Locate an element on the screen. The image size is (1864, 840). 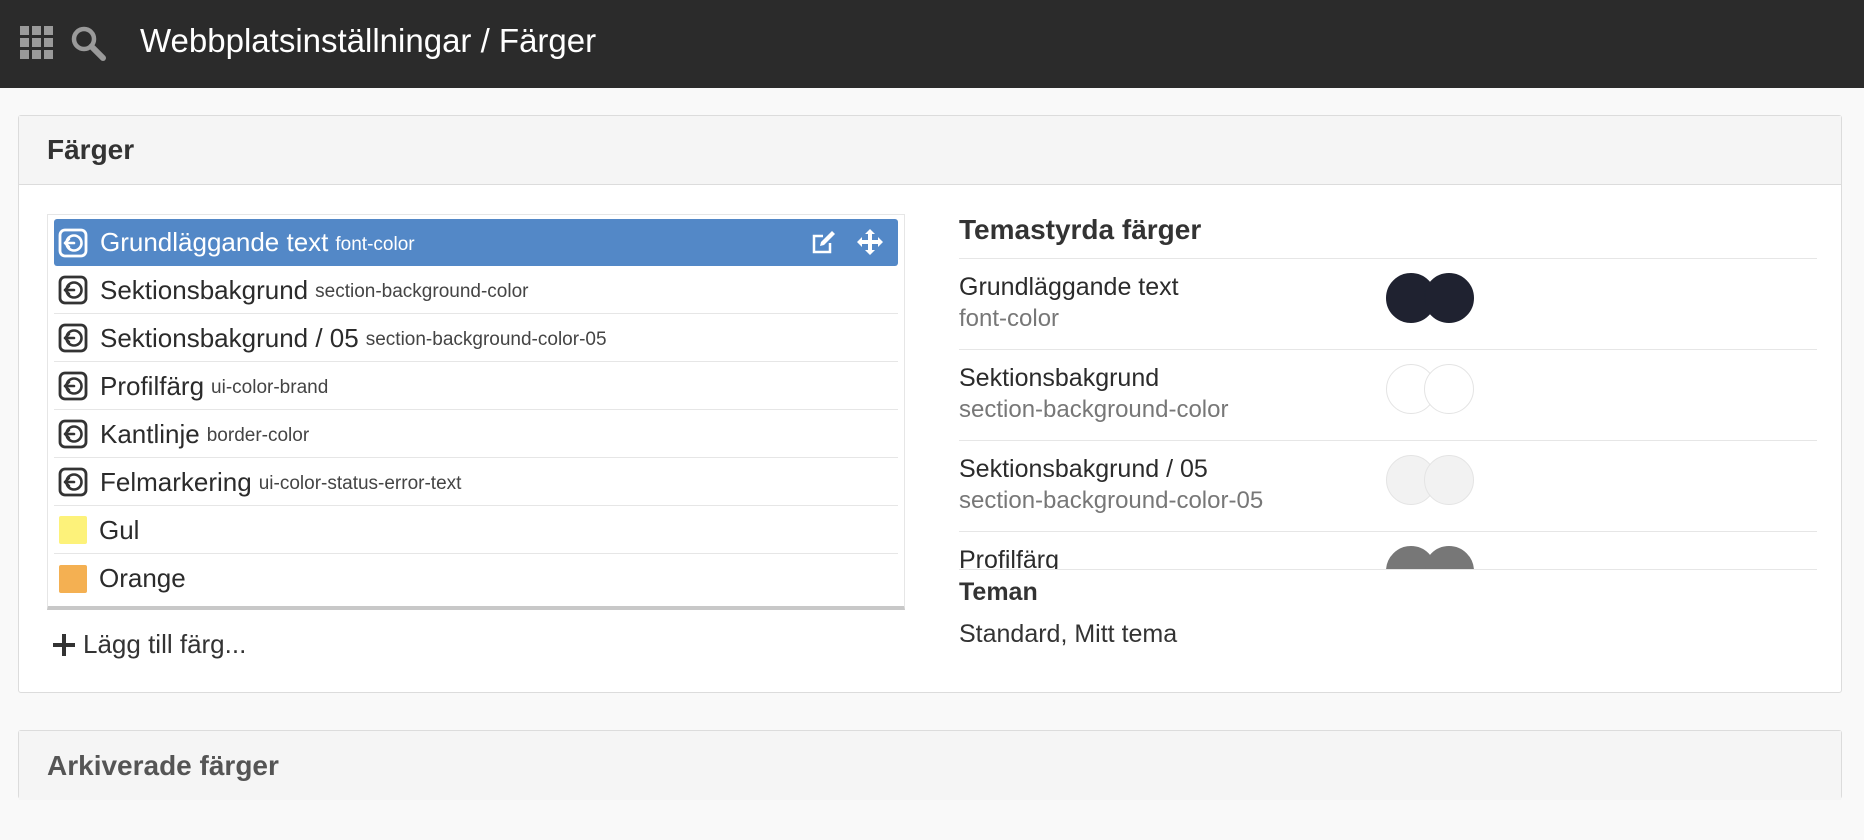
theme-color-name: Profilfärg is located at coordinates (1009, 558).